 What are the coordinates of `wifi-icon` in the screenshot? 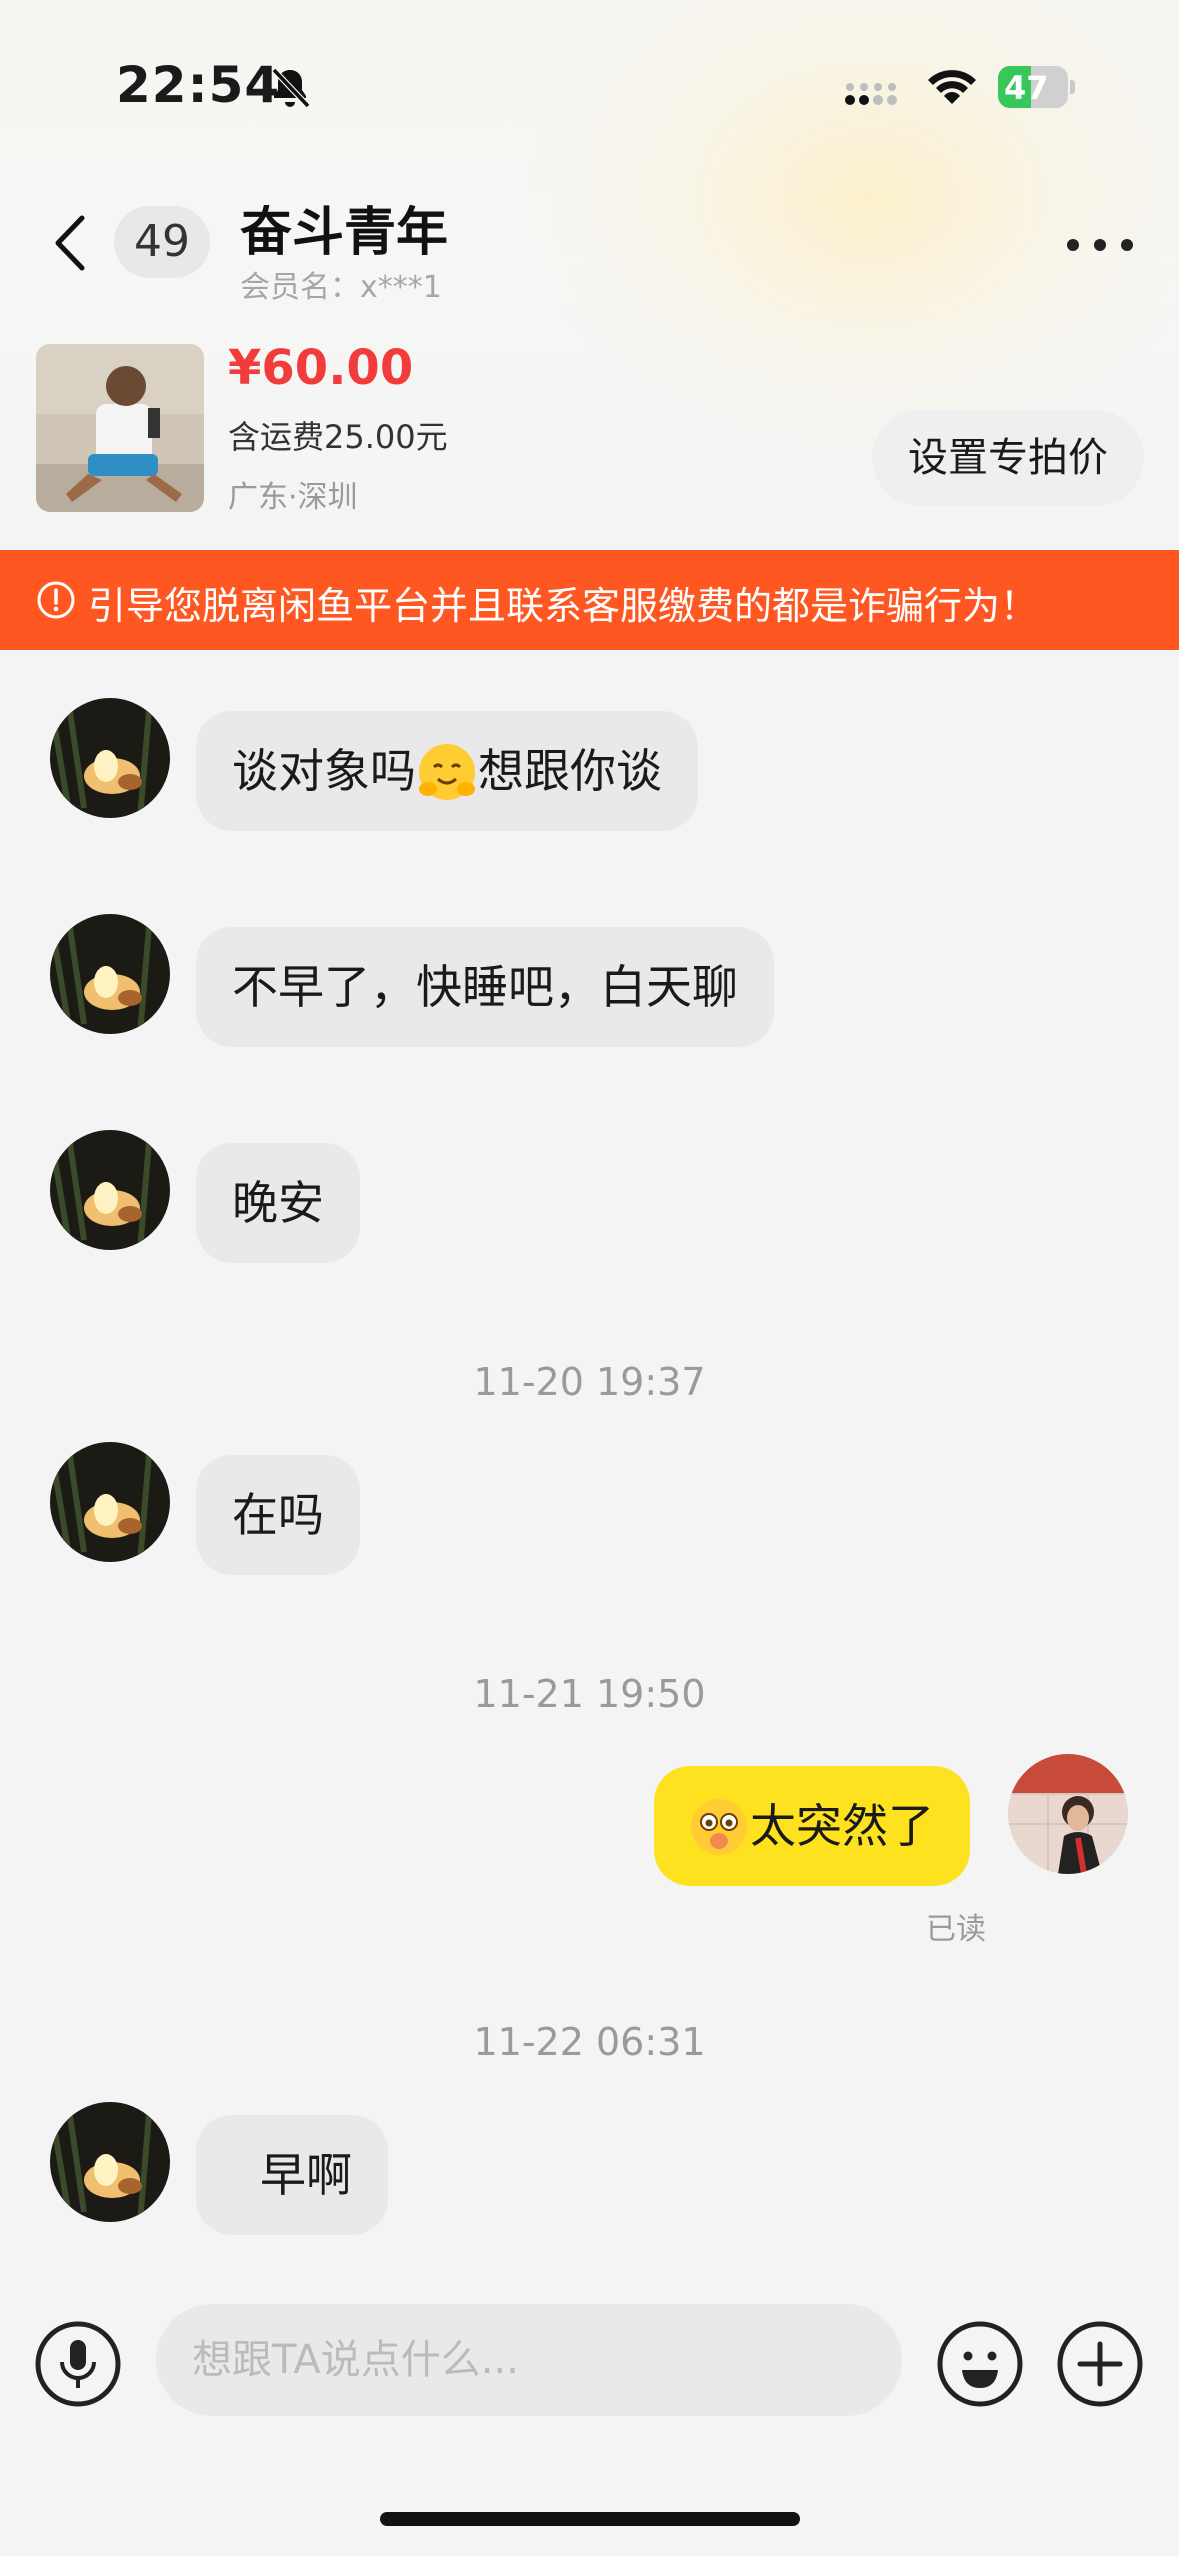 It's located at (952, 87).